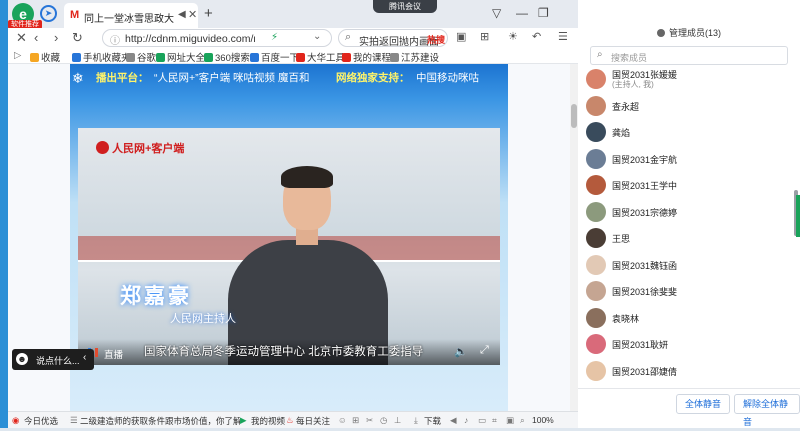  What do you see at coordinates (461, 36) in the screenshot?
I see `reader-icon: ▣` at bounding box center [461, 36].